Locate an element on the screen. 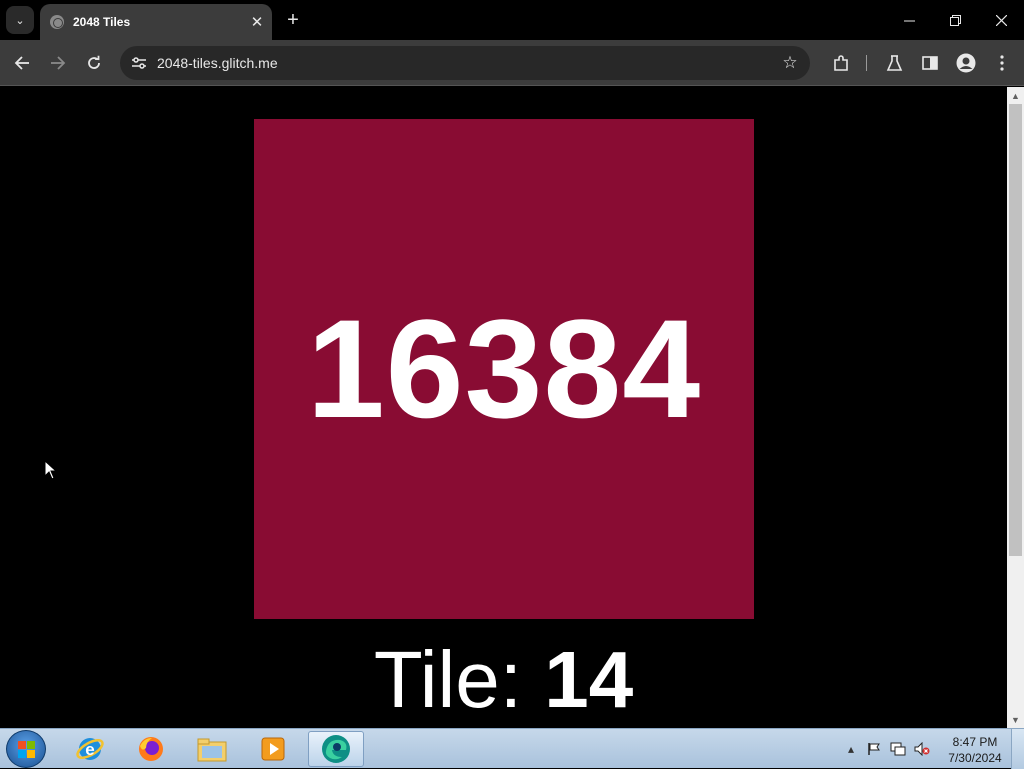 The width and height of the screenshot is (1024, 769). restore-button is located at coordinates (955, 20).